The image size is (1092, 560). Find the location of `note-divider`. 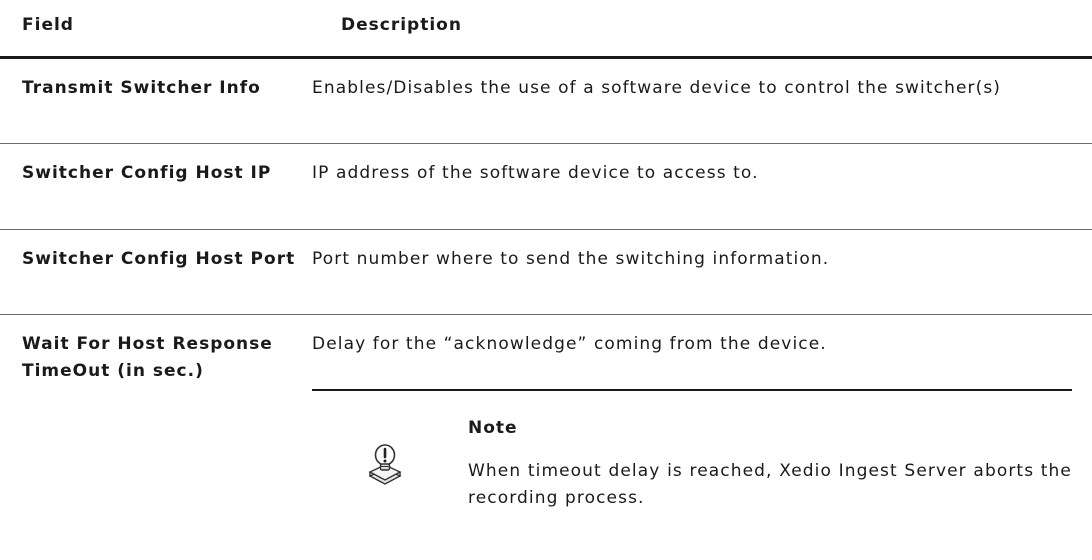

note-divider is located at coordinates (692, 390).